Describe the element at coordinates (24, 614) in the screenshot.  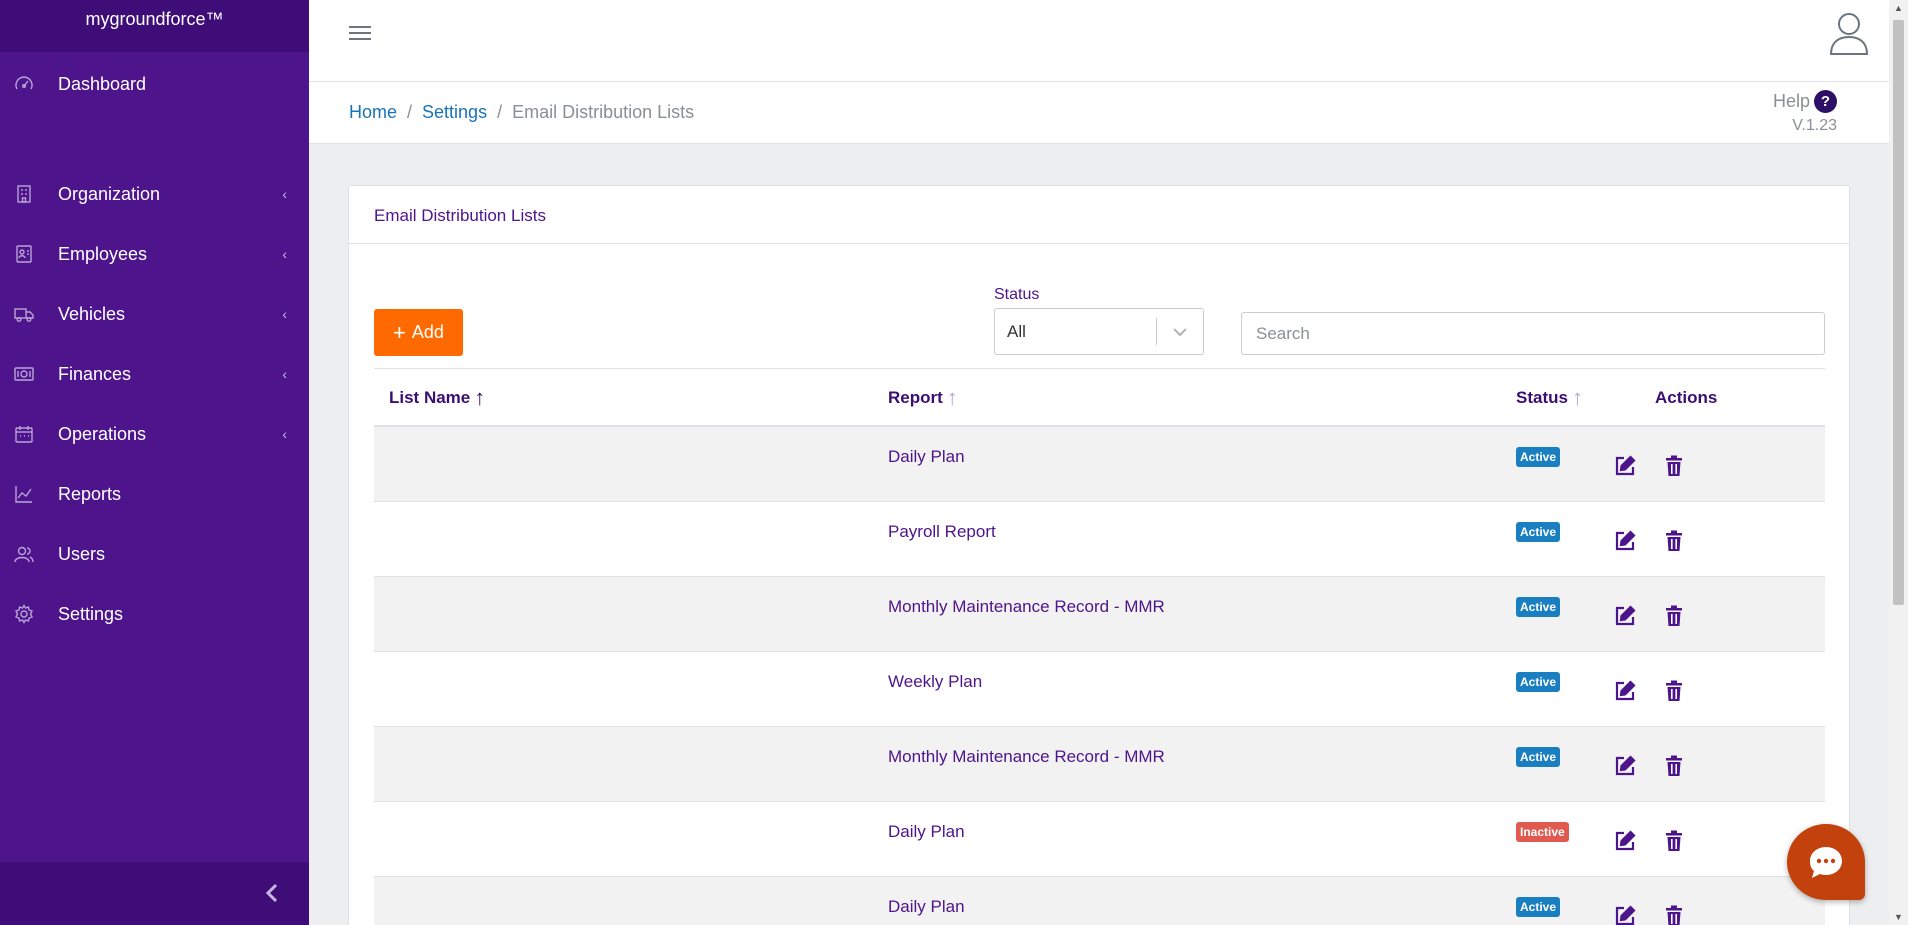
I see `gear-icon` at that location.